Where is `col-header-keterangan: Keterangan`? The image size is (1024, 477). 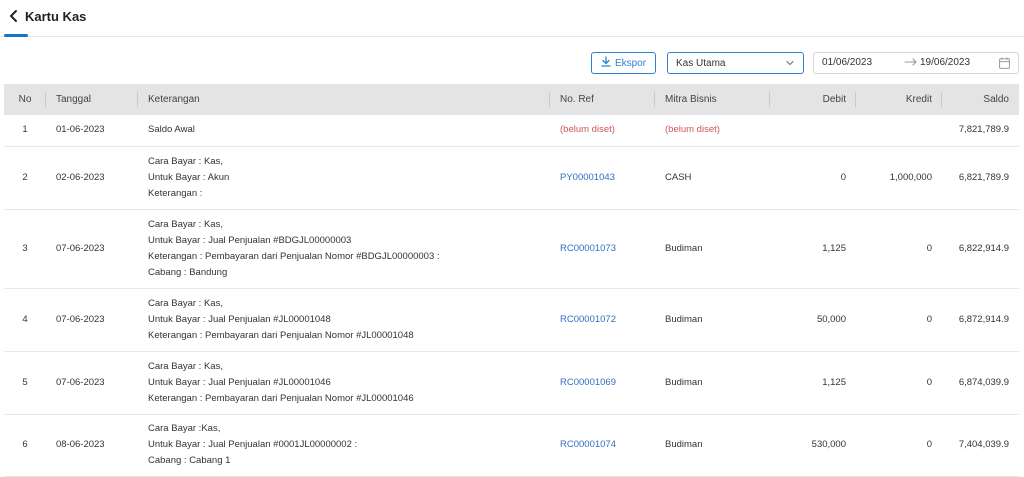 col-header-keterangan: Keterangan is located at coordinates (344, 99).